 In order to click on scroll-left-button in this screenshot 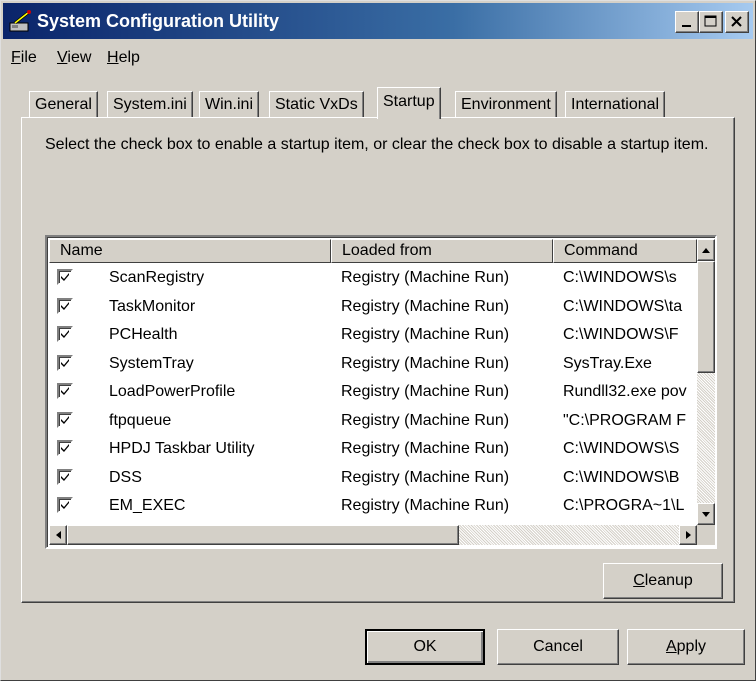, I will do `click(58, 535)`.